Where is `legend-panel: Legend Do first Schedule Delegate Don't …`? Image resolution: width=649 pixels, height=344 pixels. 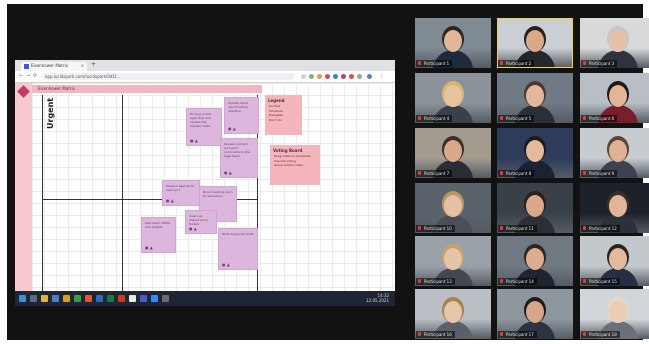 legend-panel: Legend Do first Schedule Delegate Don't … is located at coordinates (283, 115).